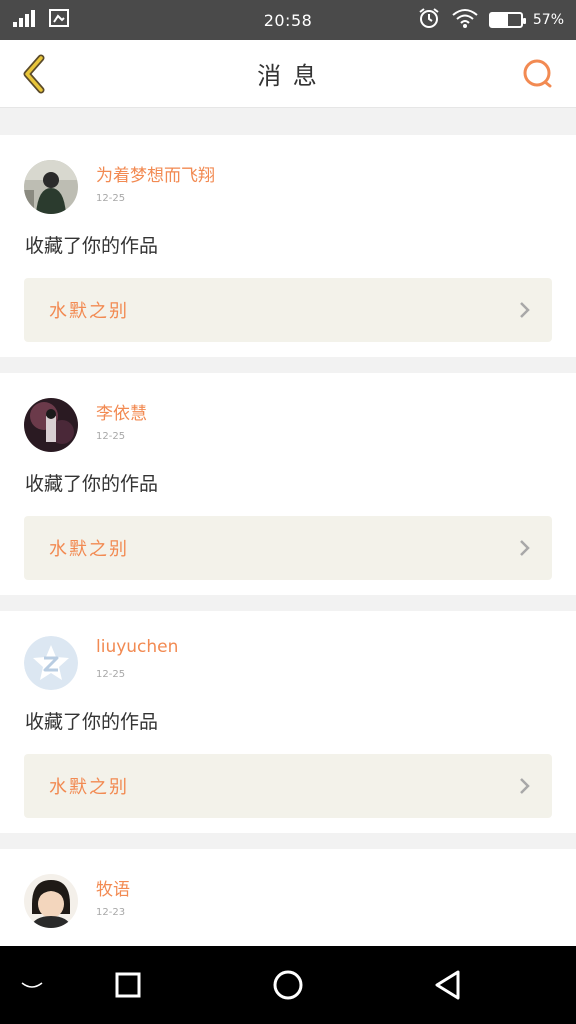  I want to click on page-title: 消 息, so click(288, 76).